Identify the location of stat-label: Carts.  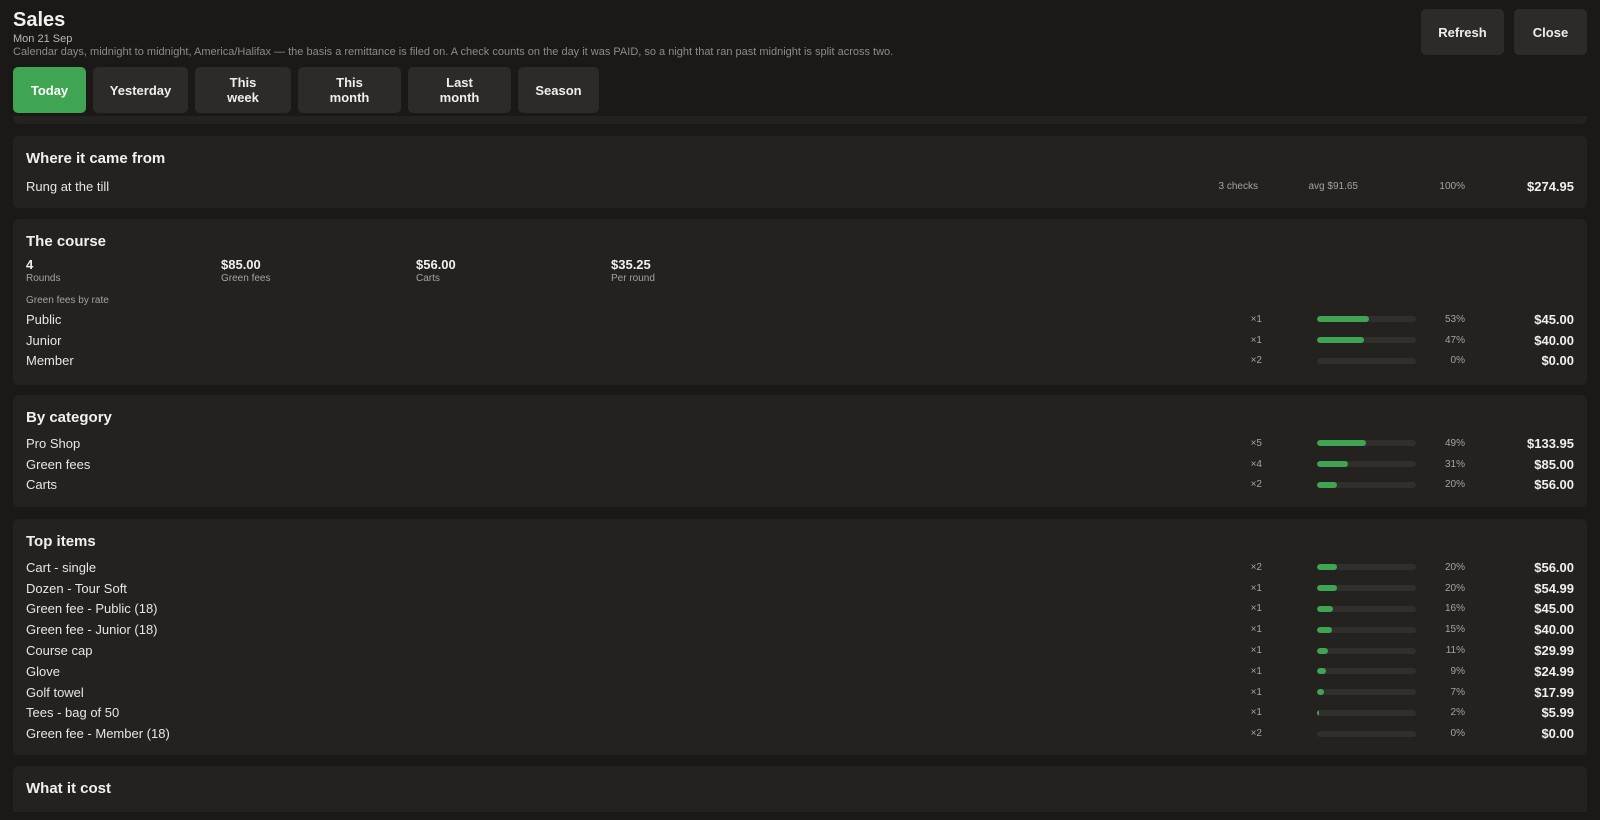
(428, 278).